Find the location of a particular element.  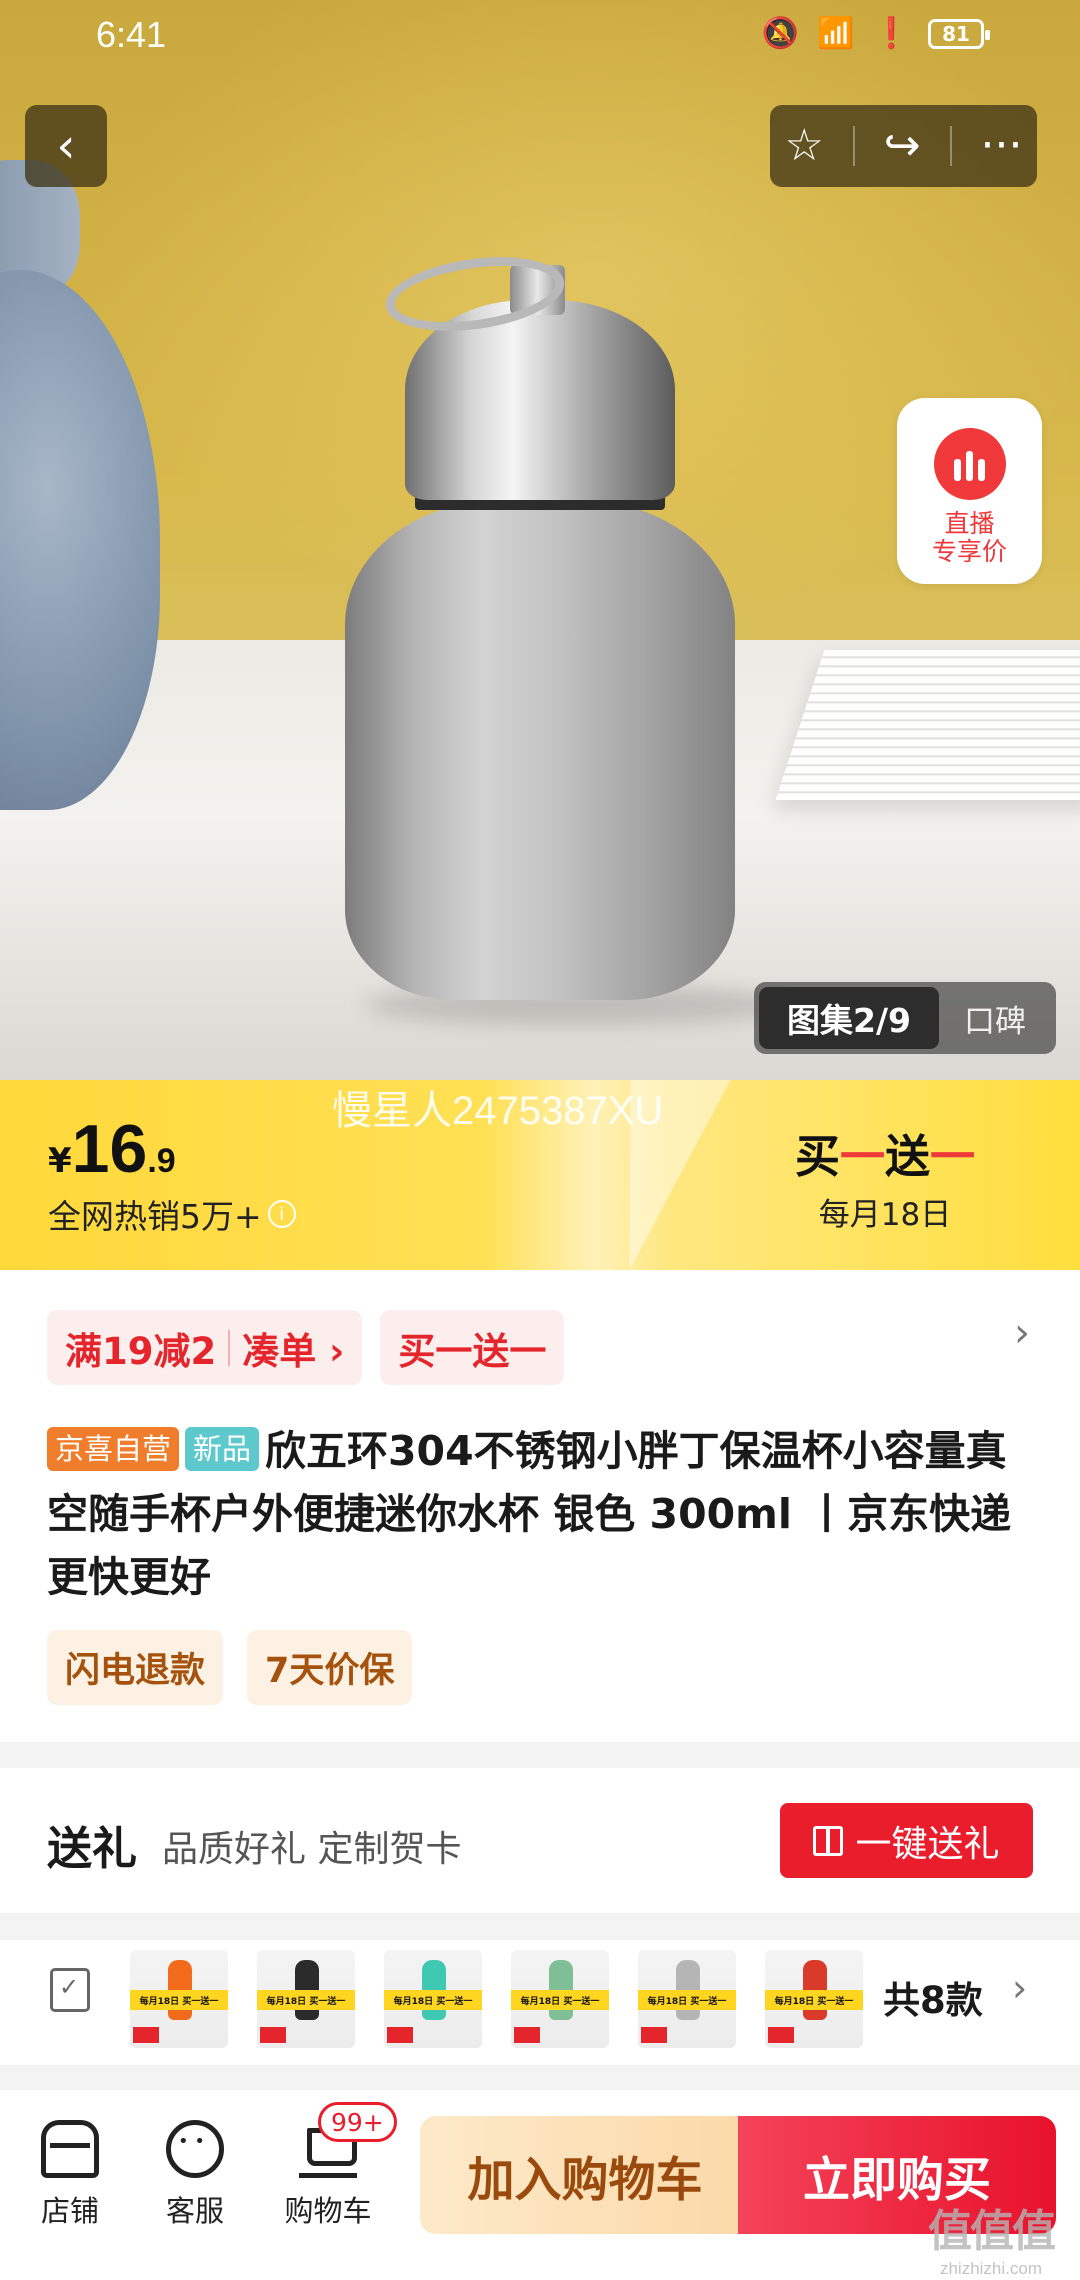

top-action-group: ☆ ↪ ··· is located at coordinates (903, 146).